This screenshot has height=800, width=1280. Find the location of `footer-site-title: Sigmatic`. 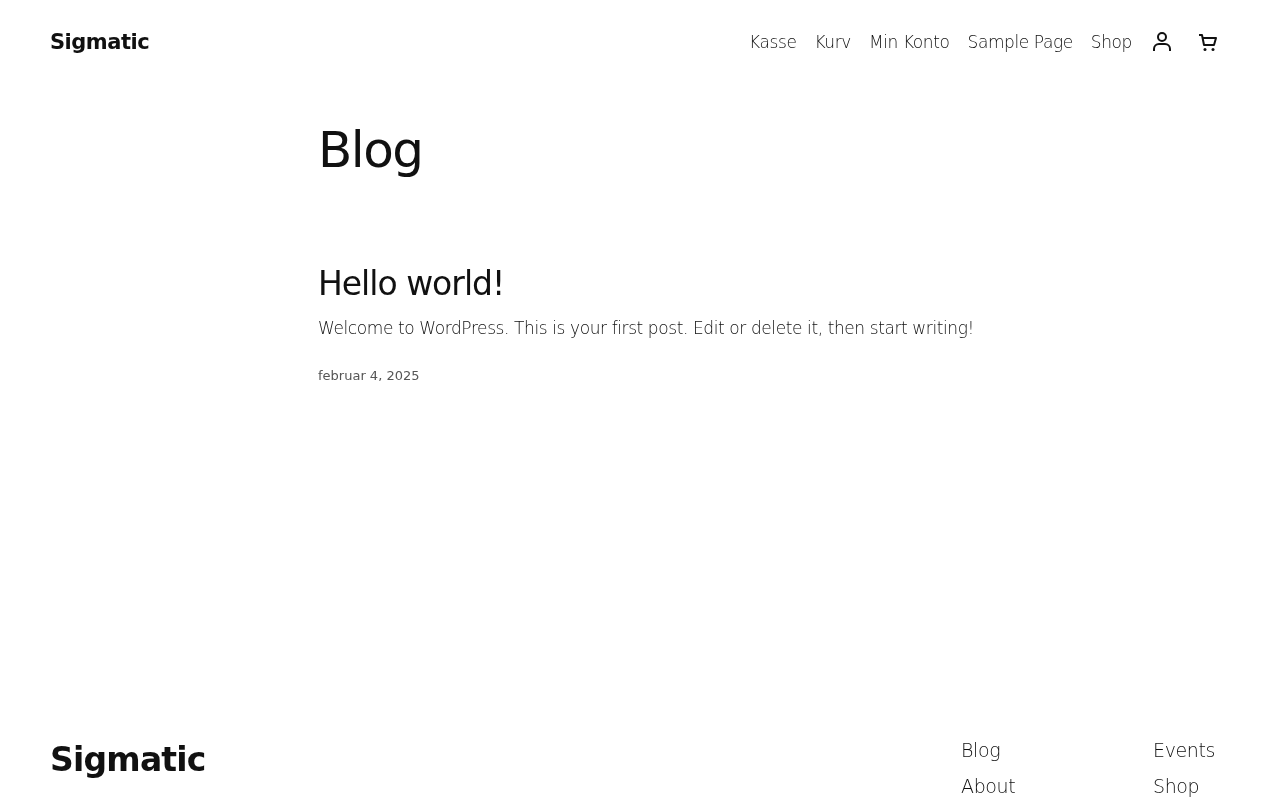

footer-site-title: Sigmatic is located at coordinates (128, 769).